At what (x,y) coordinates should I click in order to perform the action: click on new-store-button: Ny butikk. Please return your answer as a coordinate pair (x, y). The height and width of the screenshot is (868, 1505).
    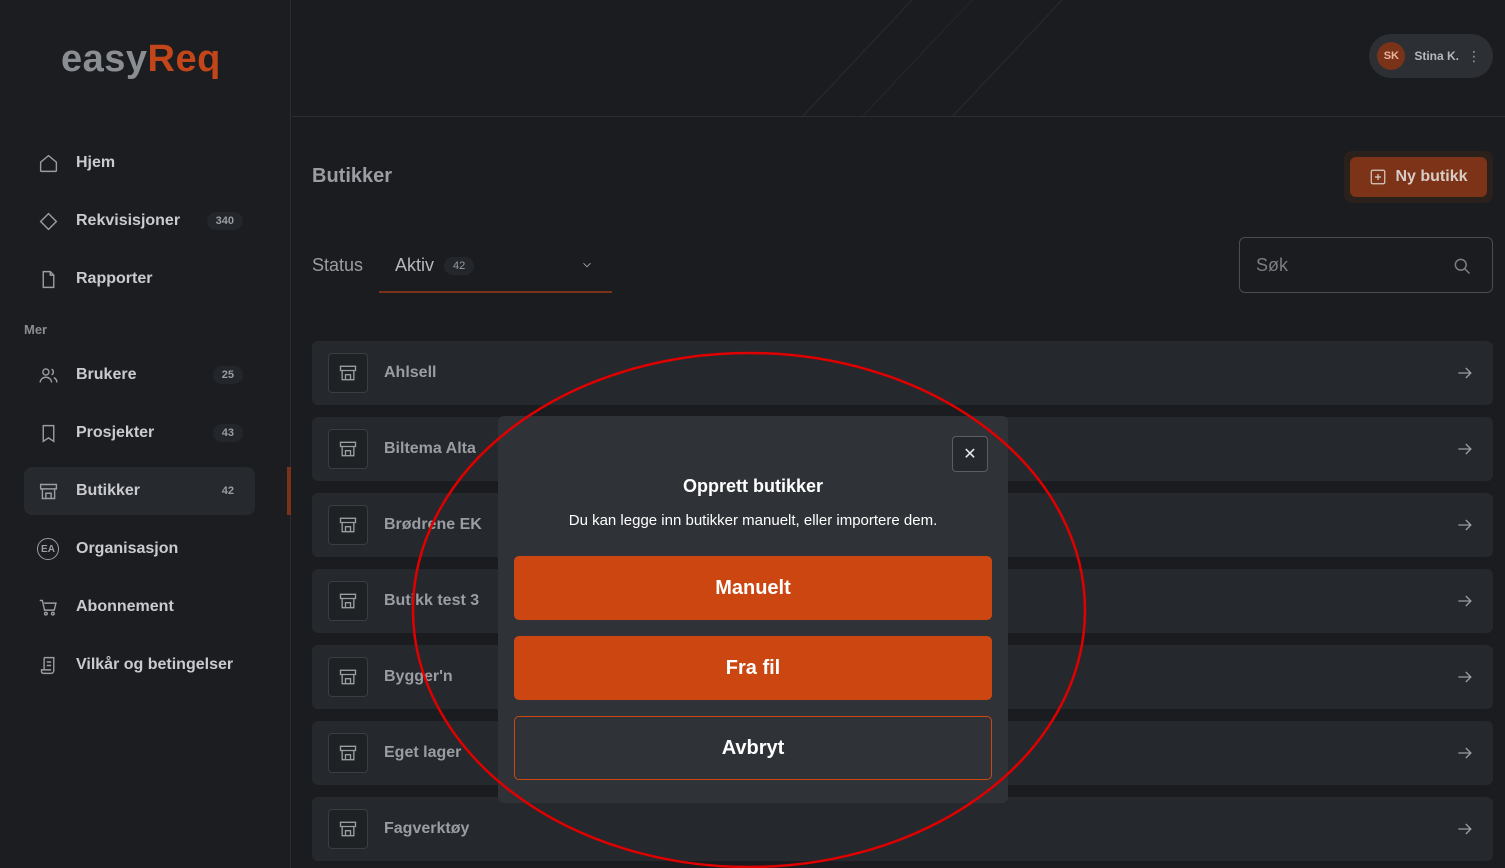
    Looking at the image, I should click on (1418, 177).